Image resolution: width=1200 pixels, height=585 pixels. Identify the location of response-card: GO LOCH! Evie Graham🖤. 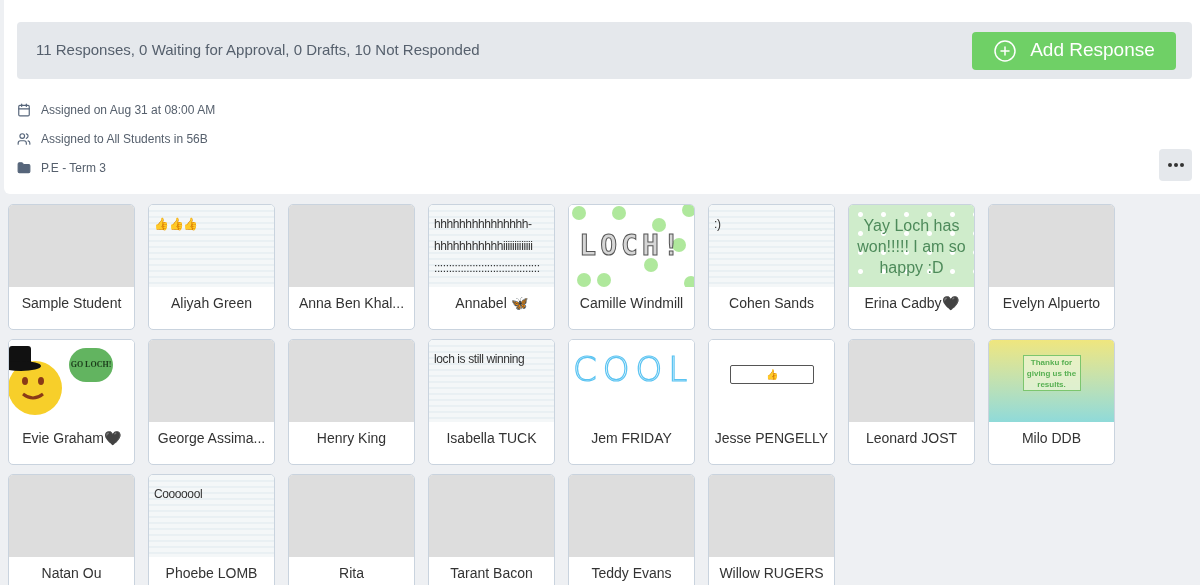
(71, 402).